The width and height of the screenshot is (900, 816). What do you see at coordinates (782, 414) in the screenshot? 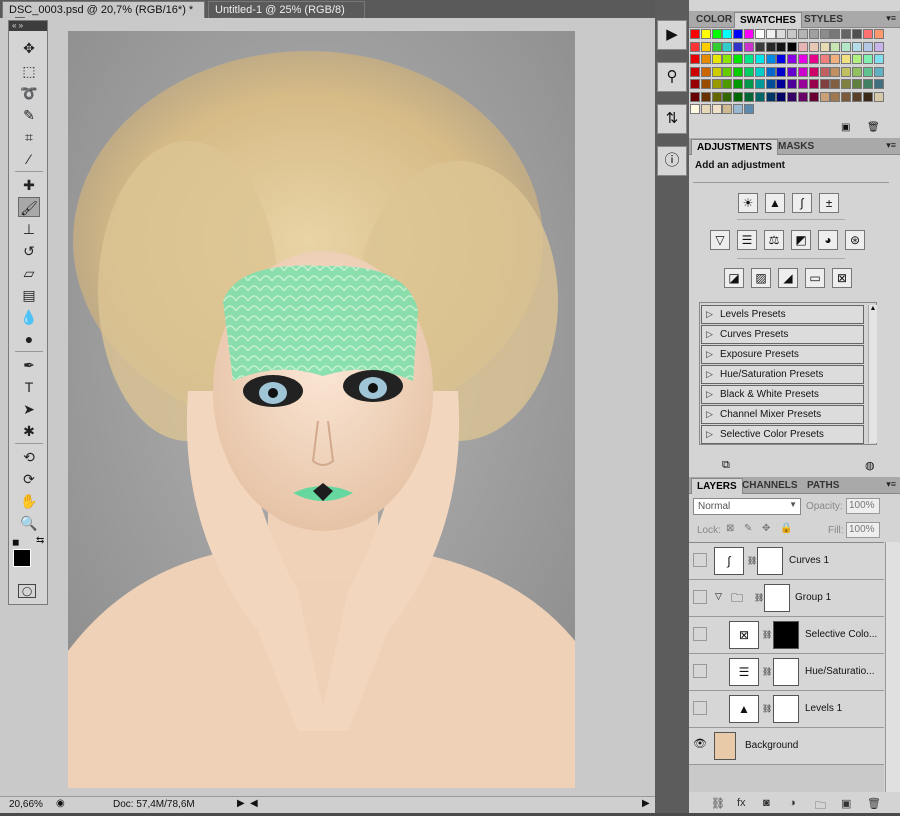
I see `preset-channel-mixer: Channel Mixer Presets` at bounding box center [782, 414].